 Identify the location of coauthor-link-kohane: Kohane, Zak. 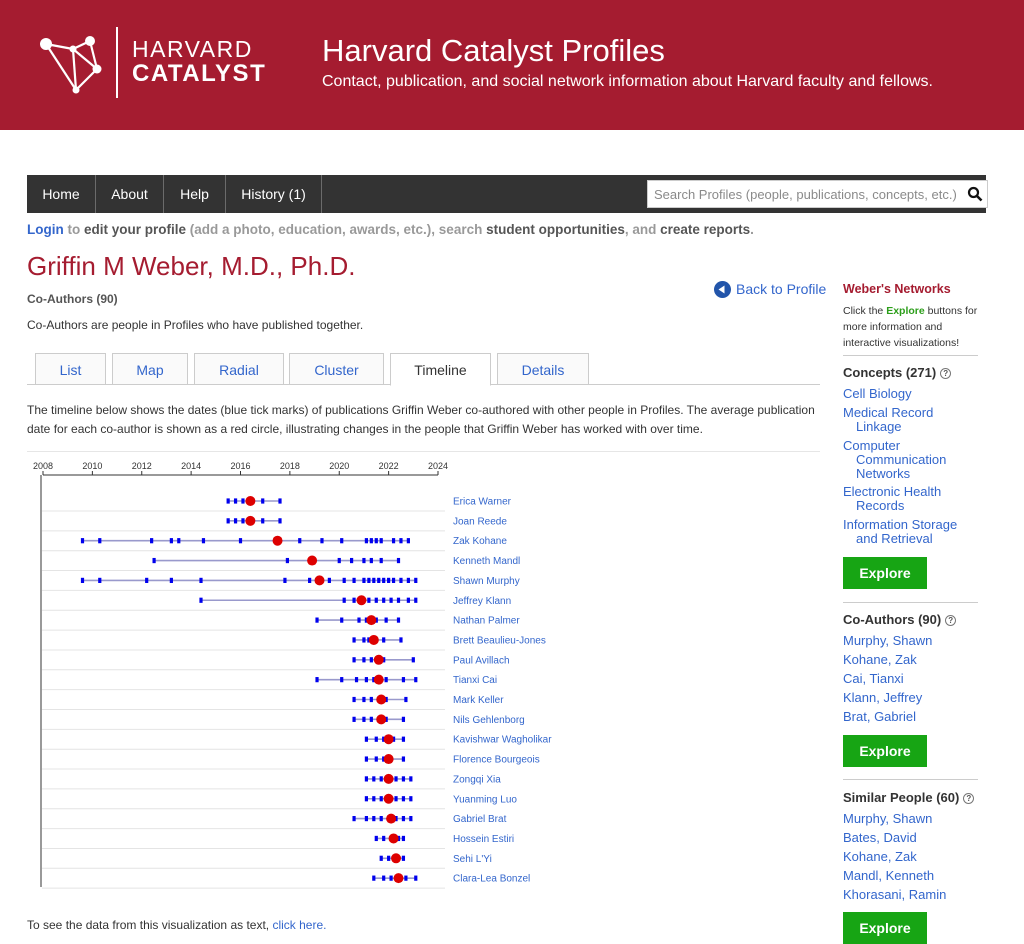
(880, 660).